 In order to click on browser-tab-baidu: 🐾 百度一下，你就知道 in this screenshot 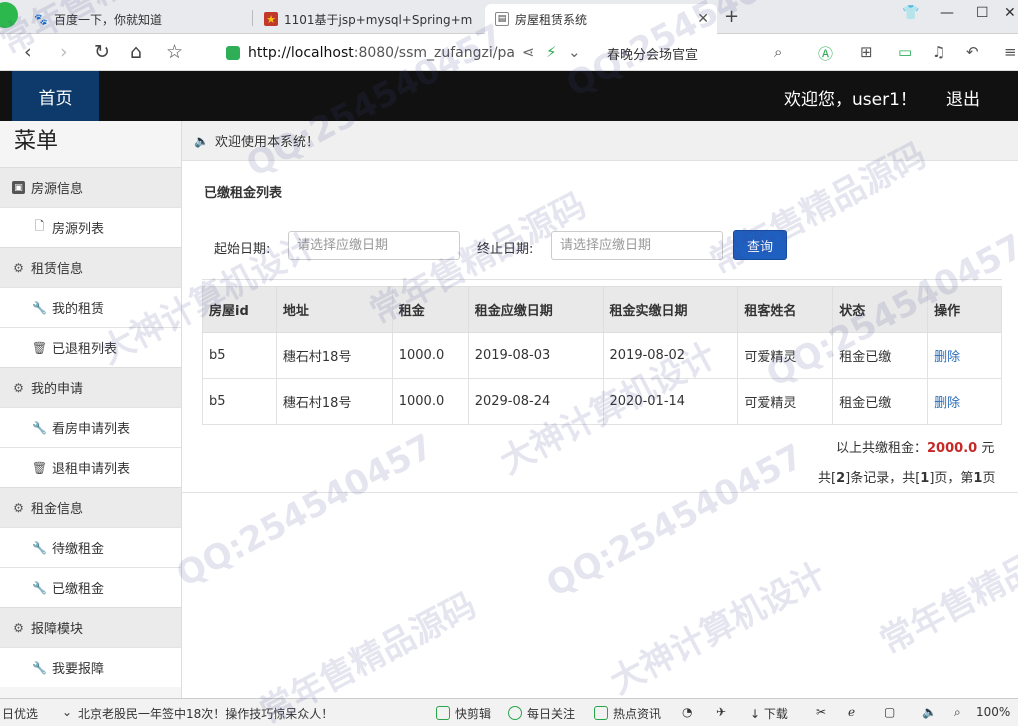, I will do `click(134, 19)`.